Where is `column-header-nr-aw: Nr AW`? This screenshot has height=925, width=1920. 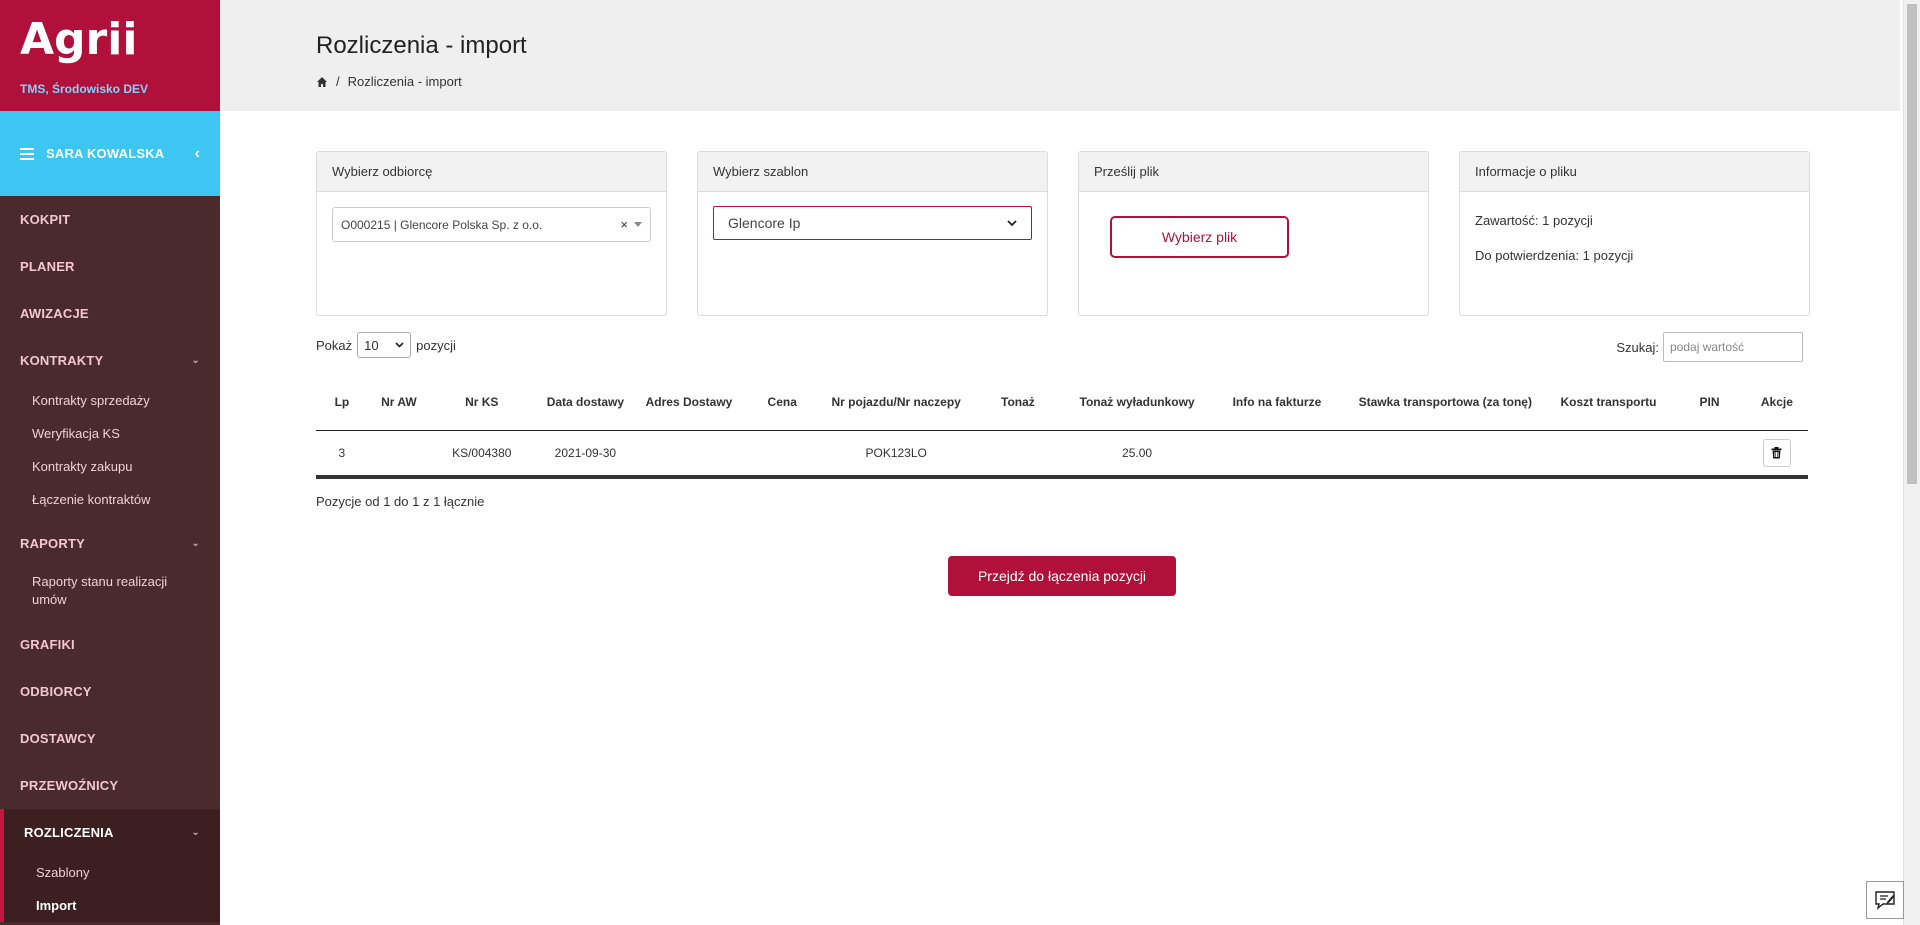 column-header-nr-aw: Nr AW is located at coordinates (398, 403).